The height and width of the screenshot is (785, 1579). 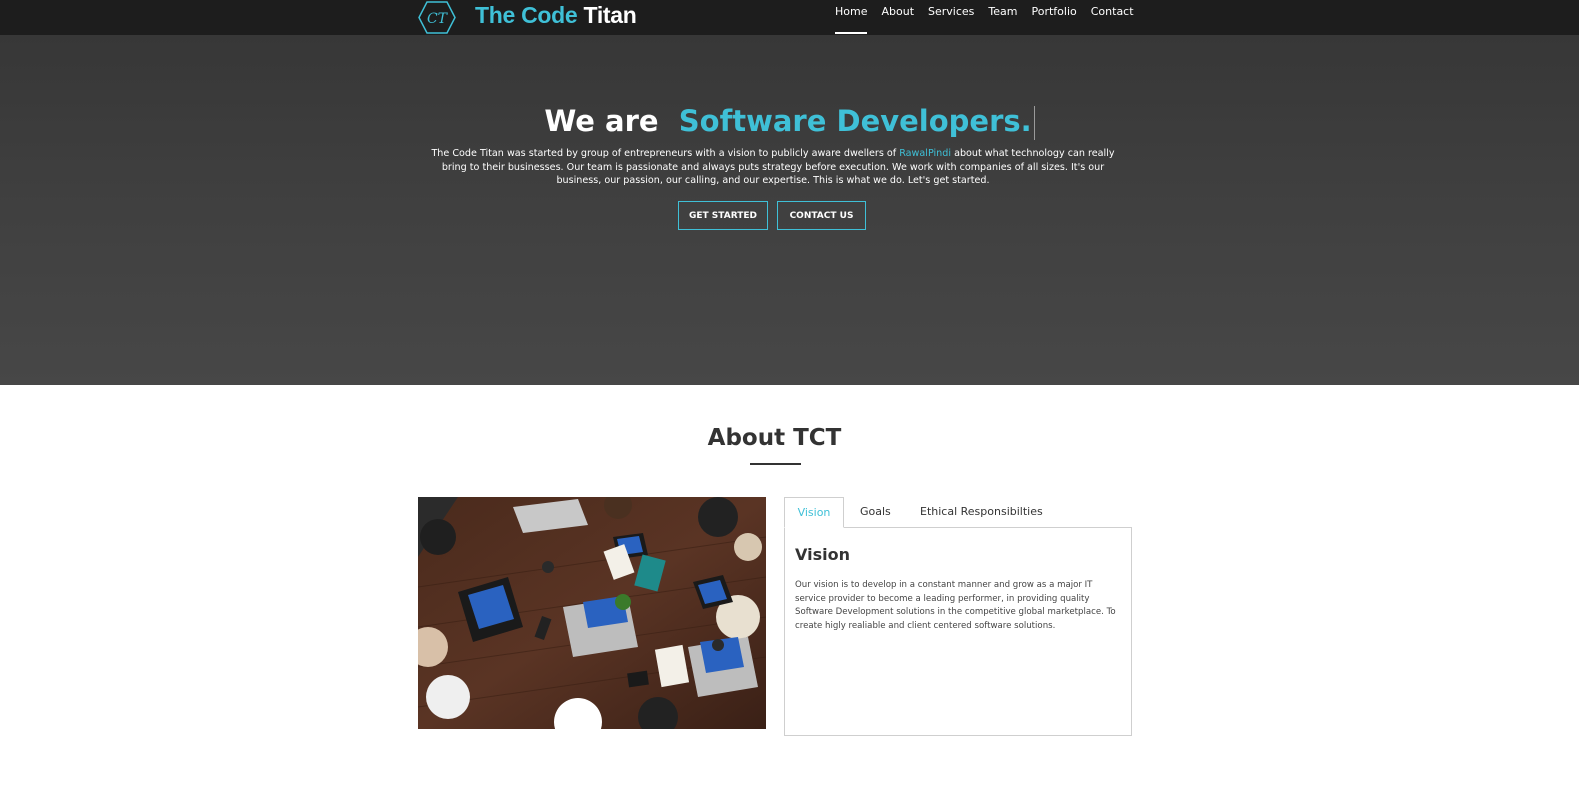 I want to click on logo-icon: CT, so click(x=437, y=17).